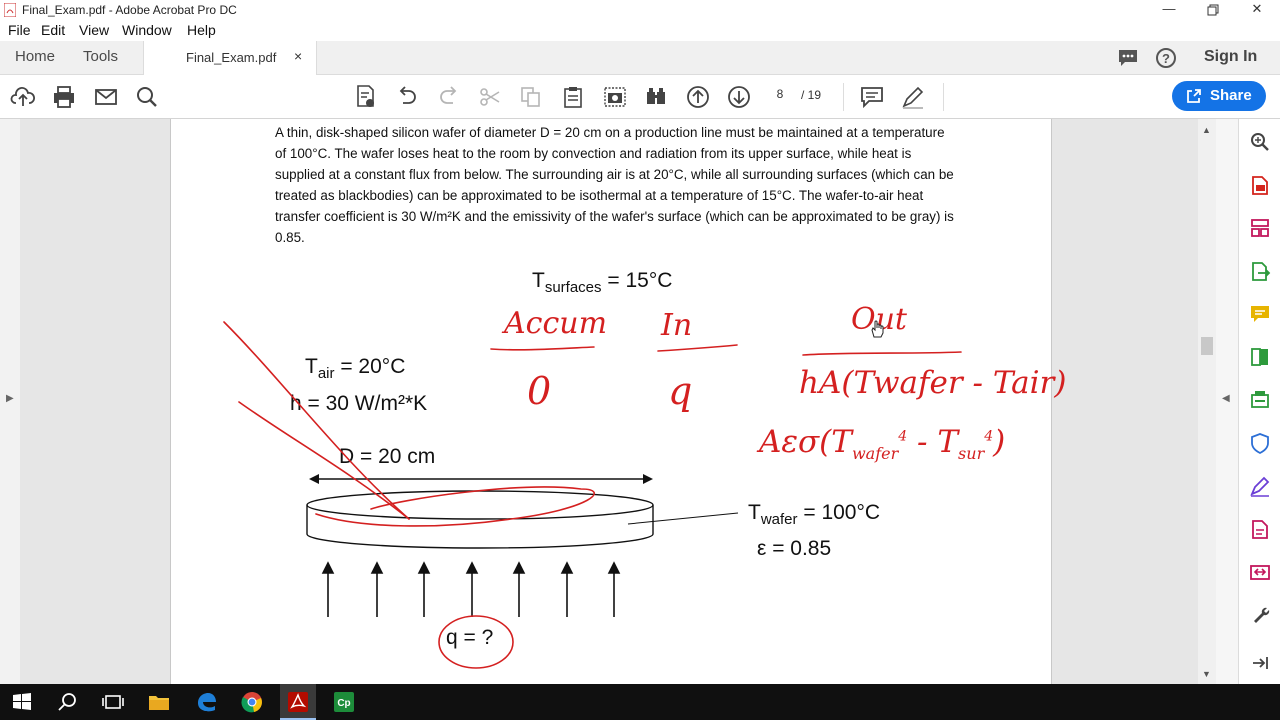 The height and width of the screenshot is (720, 1280). I want to click on tab-document-label: Final_Exam.pdf, so click(231, 57).